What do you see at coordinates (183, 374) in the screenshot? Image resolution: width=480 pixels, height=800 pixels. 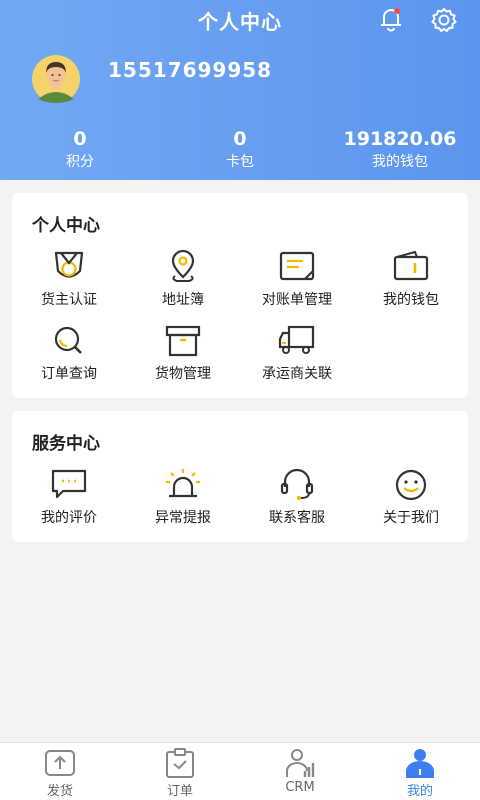 I see `item-label: 货物管理` at bounding box center [183, 374].